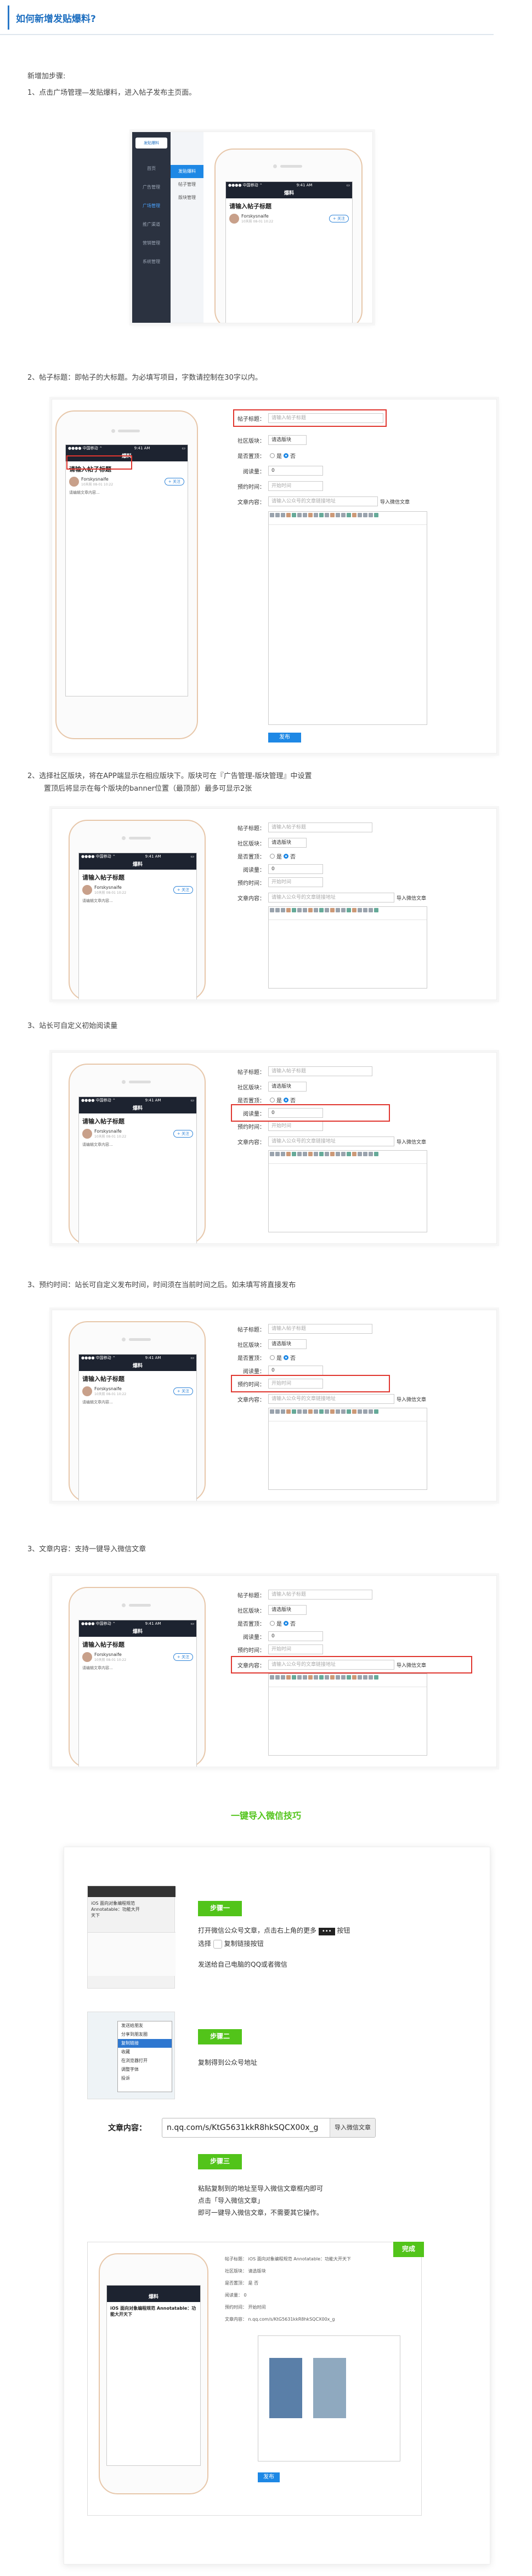 The image size is (532, 2576). What do you see at coordinates (137, 1657) in the screenshot?
I see `author-row: Forskysnaife 10天前 08-01 10:22 + 关注` at bounding box center [137, 1657].